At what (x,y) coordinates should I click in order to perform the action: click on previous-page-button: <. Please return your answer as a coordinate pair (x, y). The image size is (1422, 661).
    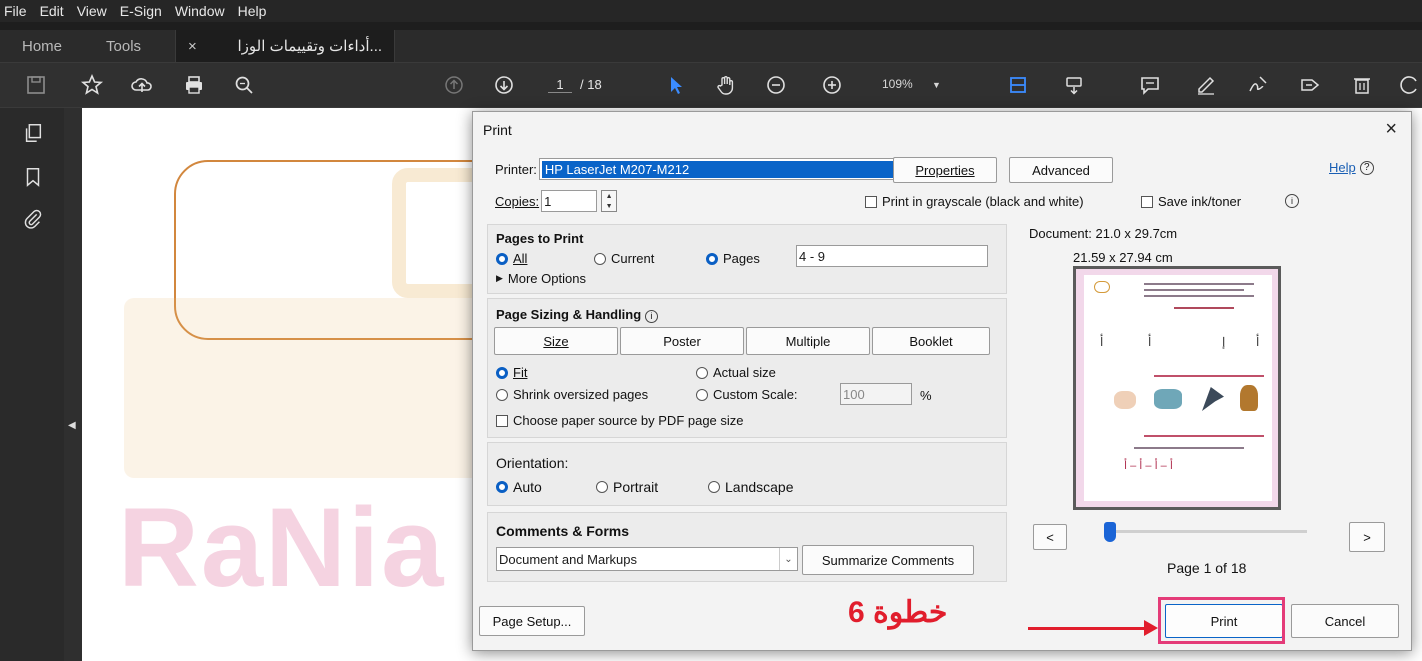
    Looking at the image, I should click on (1050, 537).